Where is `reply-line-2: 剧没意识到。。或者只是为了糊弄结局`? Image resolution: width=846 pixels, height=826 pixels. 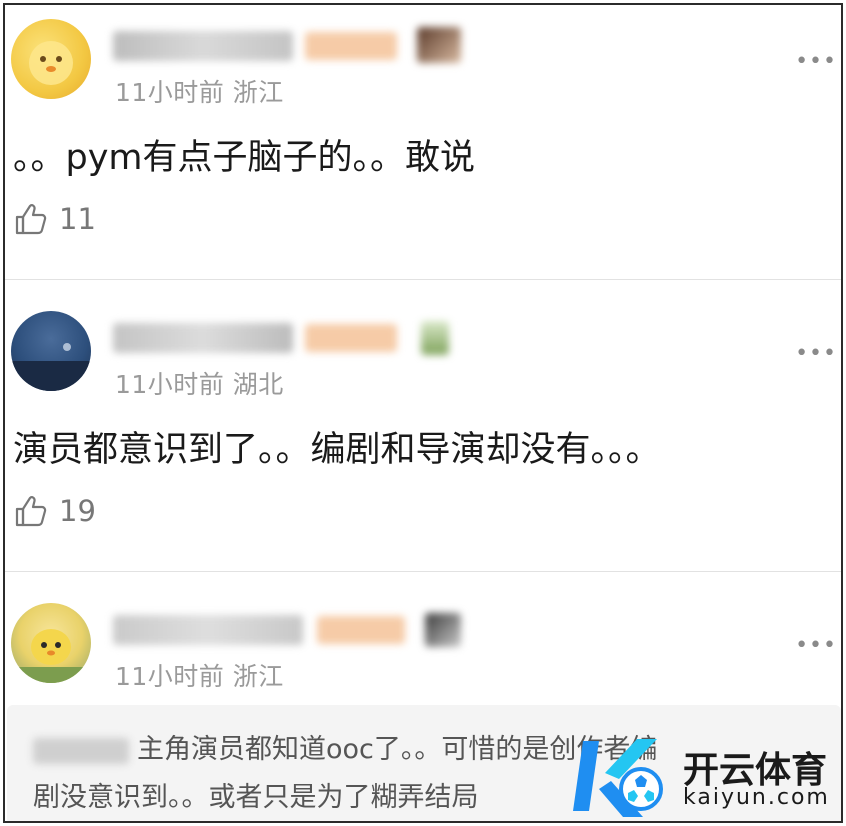 reply-line-2: 剧没意识到。。或者只是为了糊弄结局 is located at coordinates (256, 794).